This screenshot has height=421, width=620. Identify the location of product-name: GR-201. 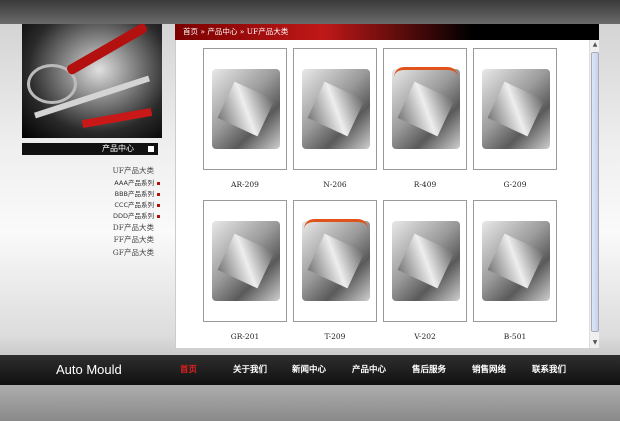
(245, 336).